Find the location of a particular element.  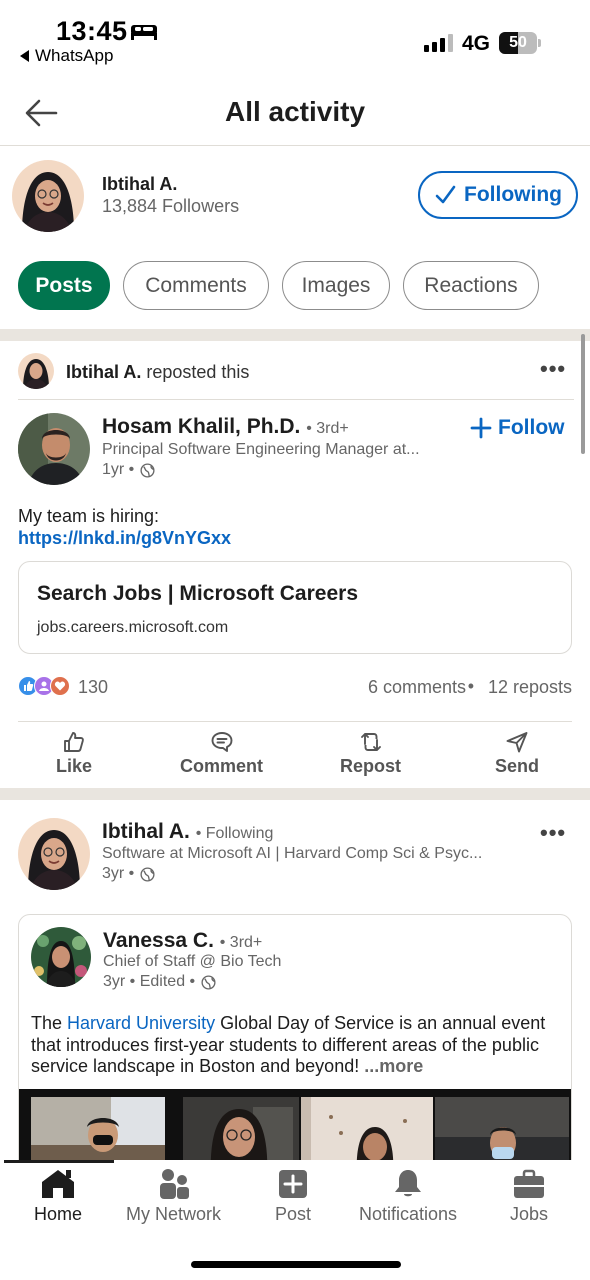

tab-posts: Posts is located at coordinates (64, 285).